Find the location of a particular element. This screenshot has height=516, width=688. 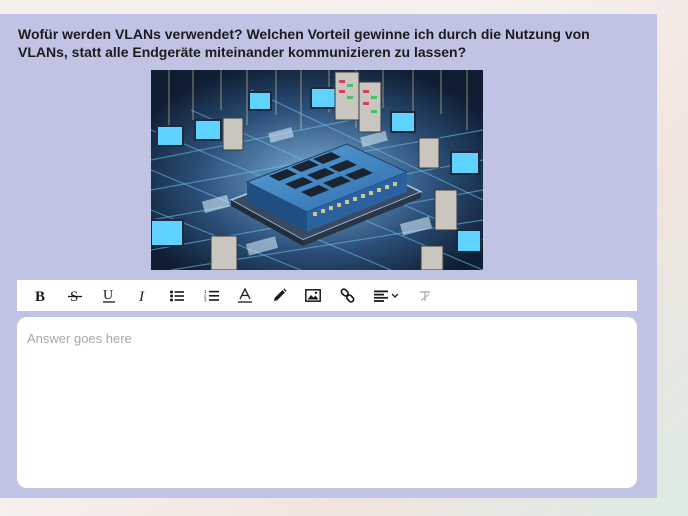

svg-text: U is located at coordinates (108, 295).